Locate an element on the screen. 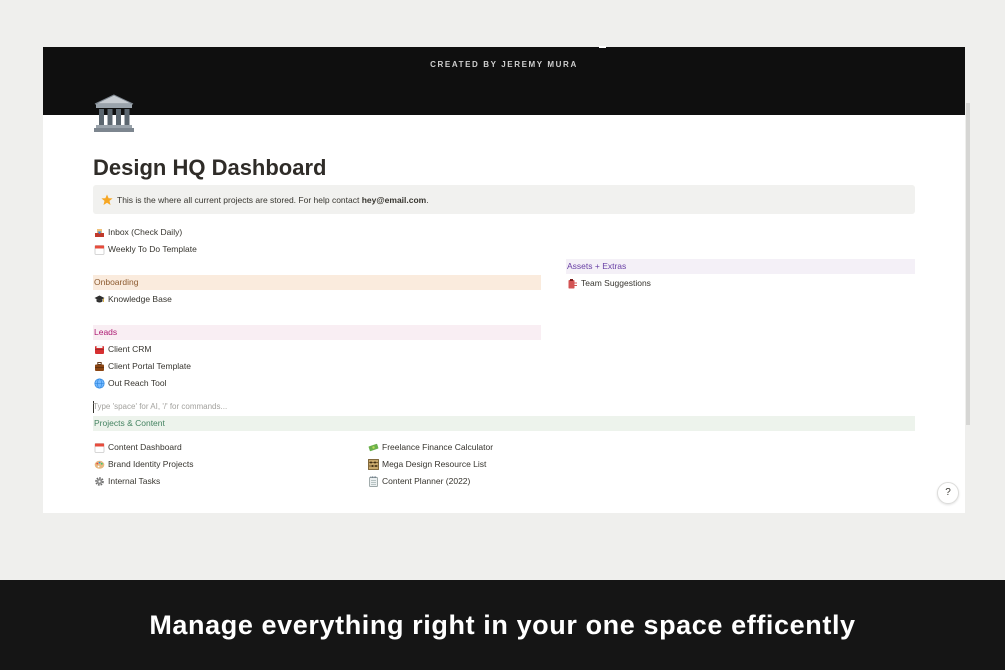  page-link-brand-identity-projects: Brand Identity Projects is located at coordinates (144, 464).